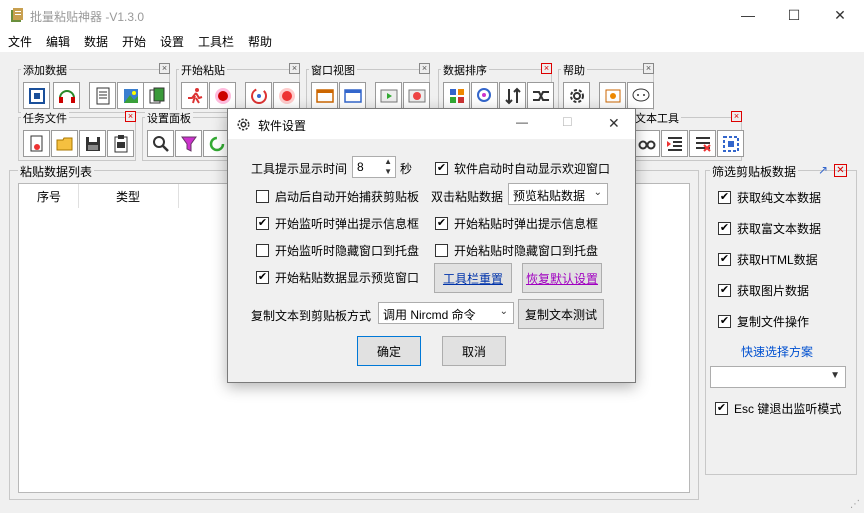 The height and width of the screenshot is (513, 864). I want to click on remove-lines-icon, so click(703, 144).